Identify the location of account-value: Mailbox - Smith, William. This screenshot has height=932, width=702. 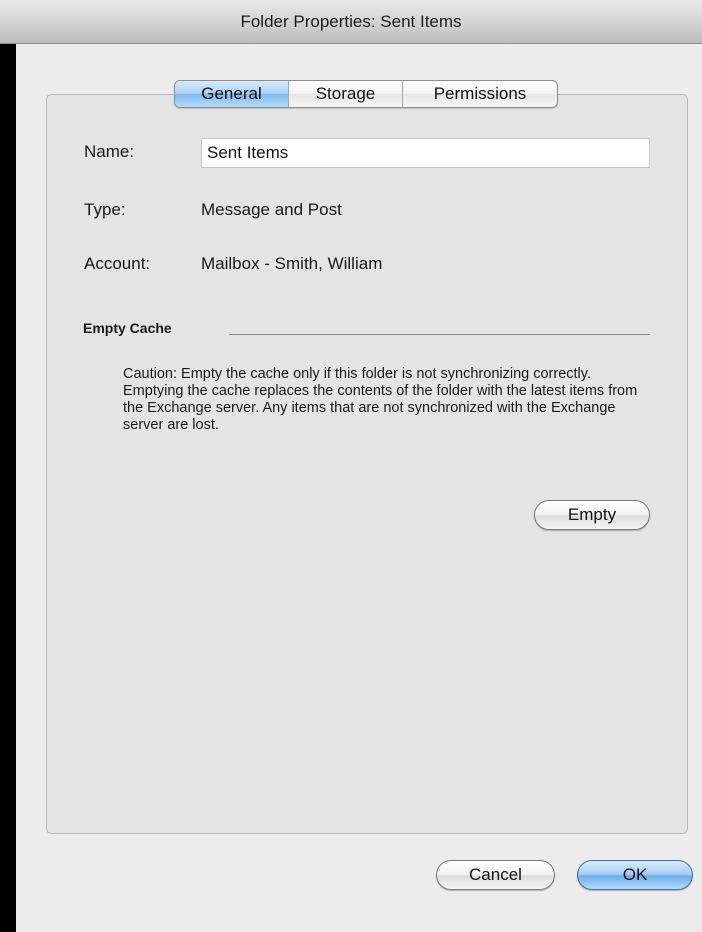
(292, 263).